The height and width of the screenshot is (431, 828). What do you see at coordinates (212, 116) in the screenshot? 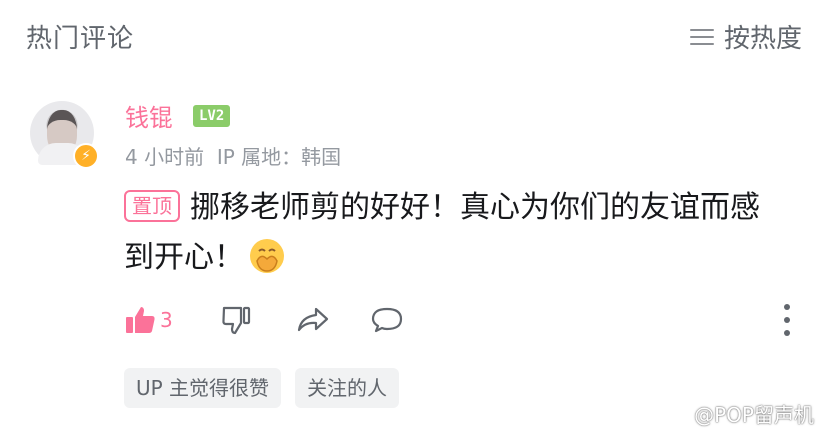
I see `level-badge: LV2` at bounding box center [212, 116].